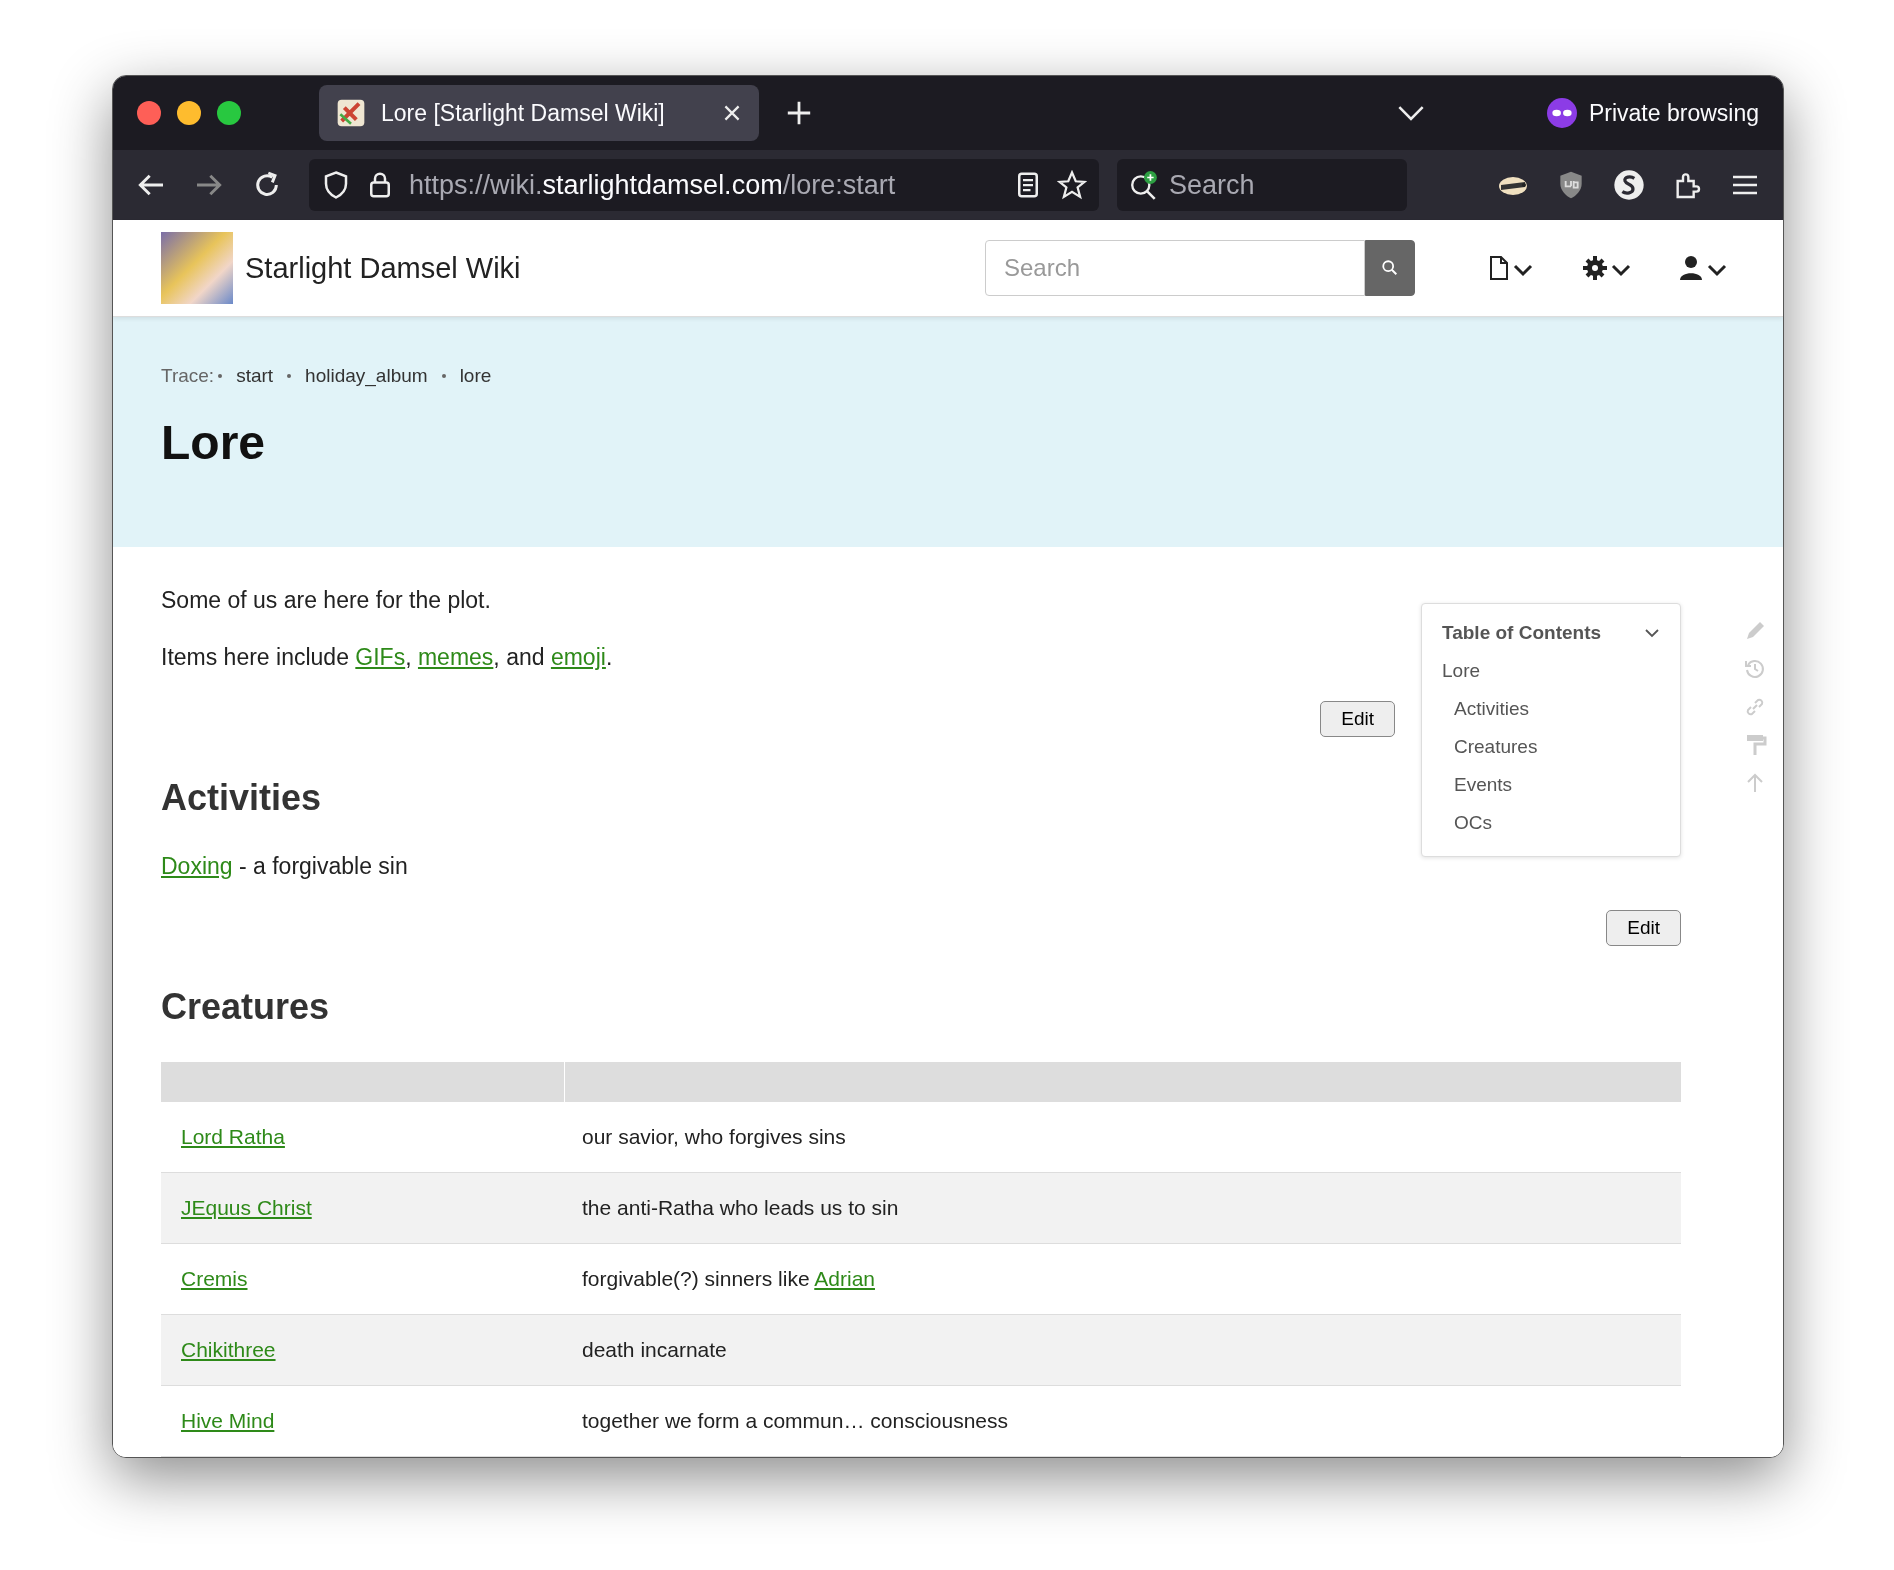 The width and height of the screenshot is (1894, 1570). I want to click on breadcrumb-link: holiday_album, so click(366, 376).